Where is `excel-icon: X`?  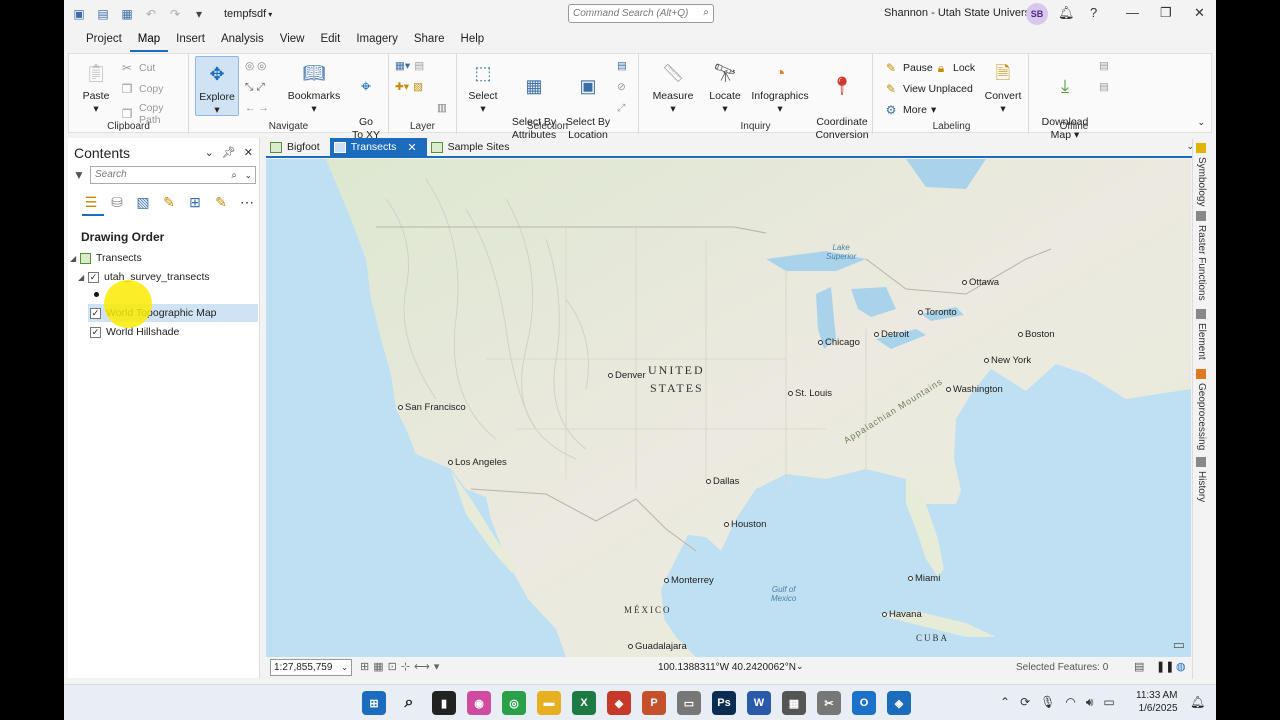 excel-icon: X is located at coordinates (584, 703).